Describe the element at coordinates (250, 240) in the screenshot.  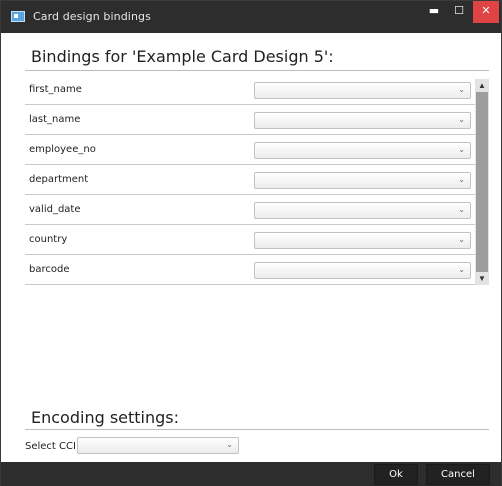
I see `binding-row-country: country ⌄` at that location.